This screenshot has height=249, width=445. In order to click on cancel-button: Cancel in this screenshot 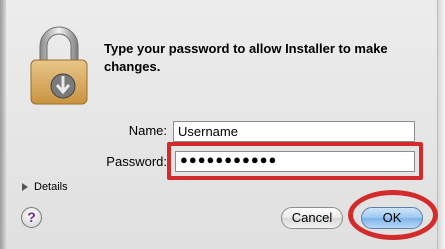, I will do `click(312, 218)`.